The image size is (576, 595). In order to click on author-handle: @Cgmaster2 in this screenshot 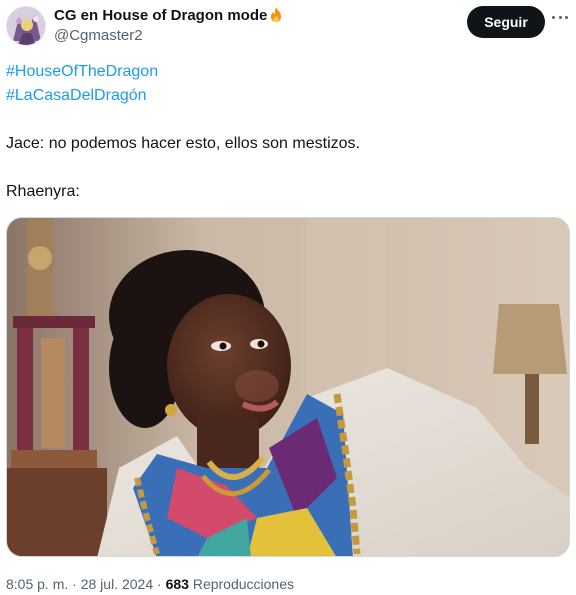, I will do `click(169, 36)`.